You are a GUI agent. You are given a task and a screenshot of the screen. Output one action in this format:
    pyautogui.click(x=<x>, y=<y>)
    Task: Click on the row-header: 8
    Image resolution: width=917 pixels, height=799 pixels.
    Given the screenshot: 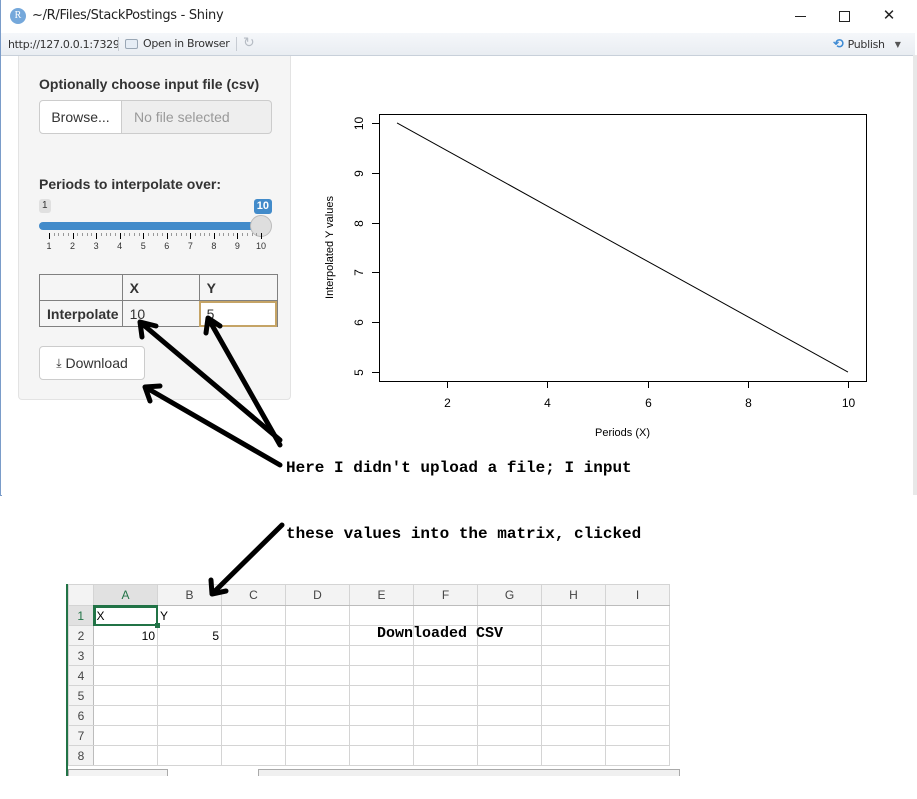 What is the action you would take?
    pyautogui.click(x=81, y=755)
    